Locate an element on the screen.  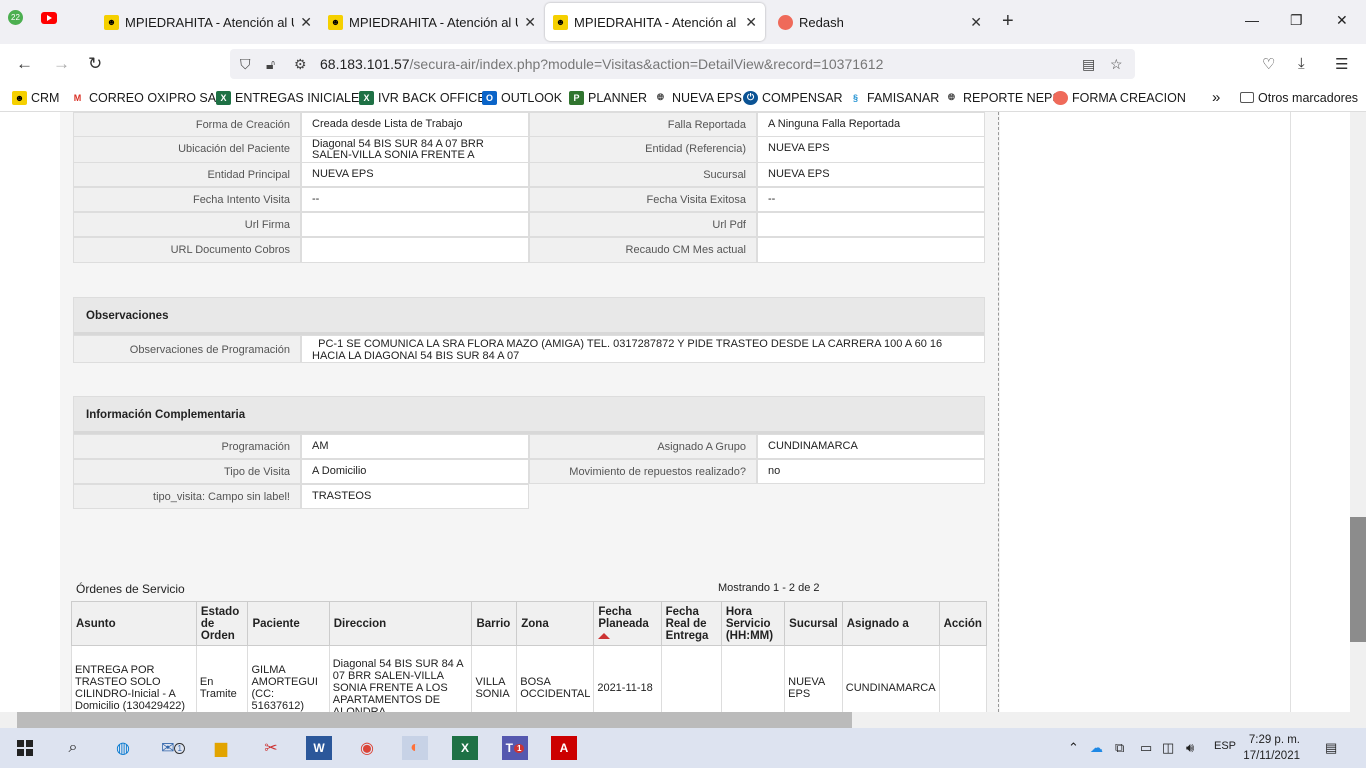
language-indicator: ESP is located at coordinates (1225, 746).